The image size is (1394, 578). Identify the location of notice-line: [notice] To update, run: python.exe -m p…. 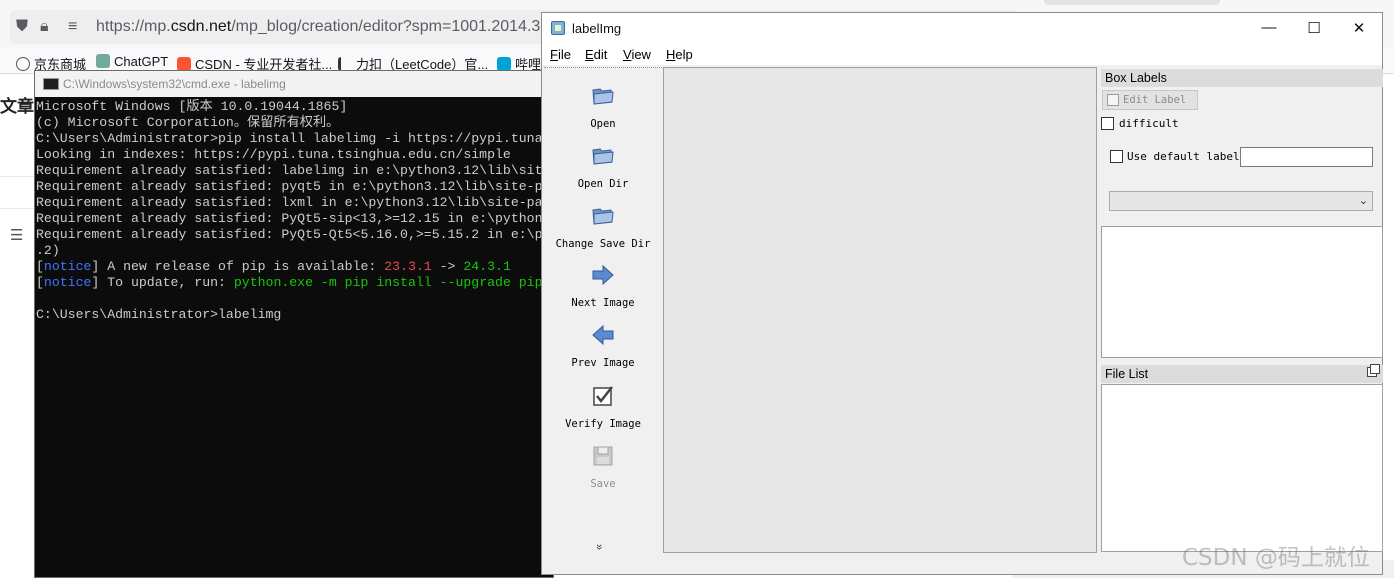
(289, 282).